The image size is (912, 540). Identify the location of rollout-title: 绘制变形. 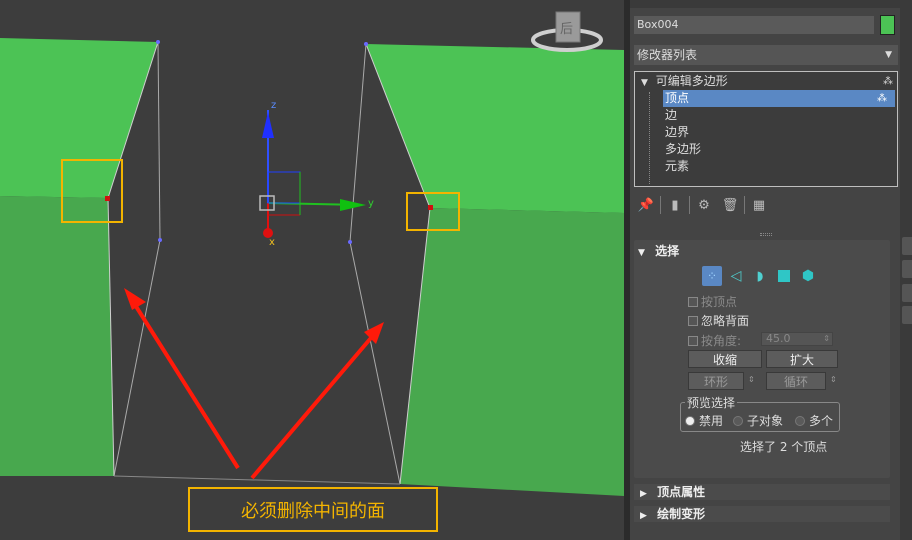
(681, 514).